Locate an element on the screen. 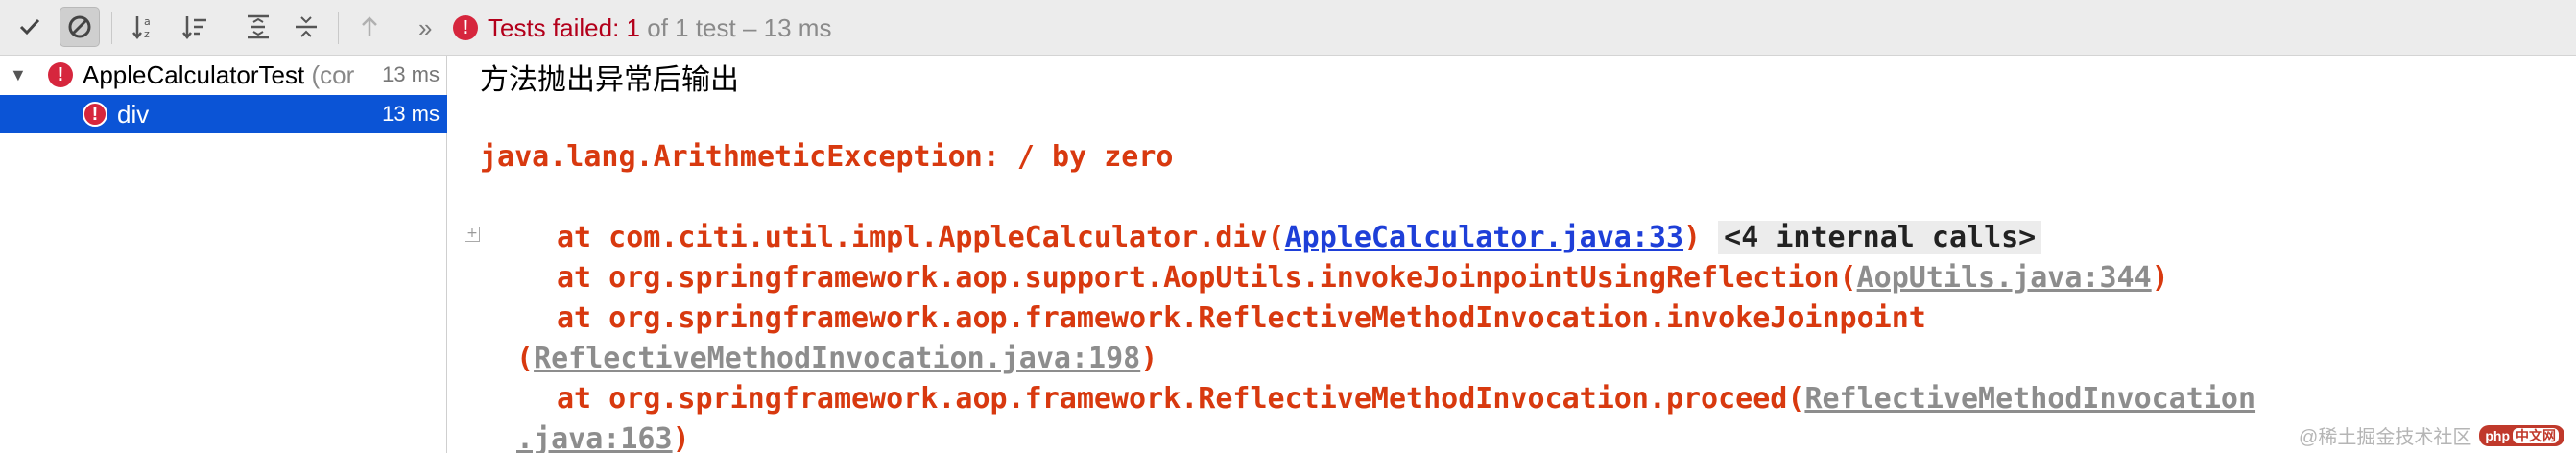  watermark-text: @稀土掘金技术社区 is located at coordinates (2385, 437).